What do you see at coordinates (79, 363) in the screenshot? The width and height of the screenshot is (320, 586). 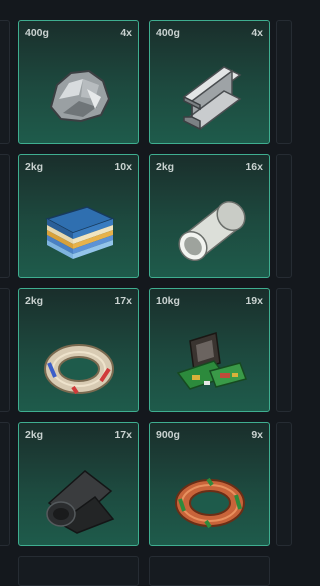 I see `wire-coil-icon` at bounding box center [79, 363].